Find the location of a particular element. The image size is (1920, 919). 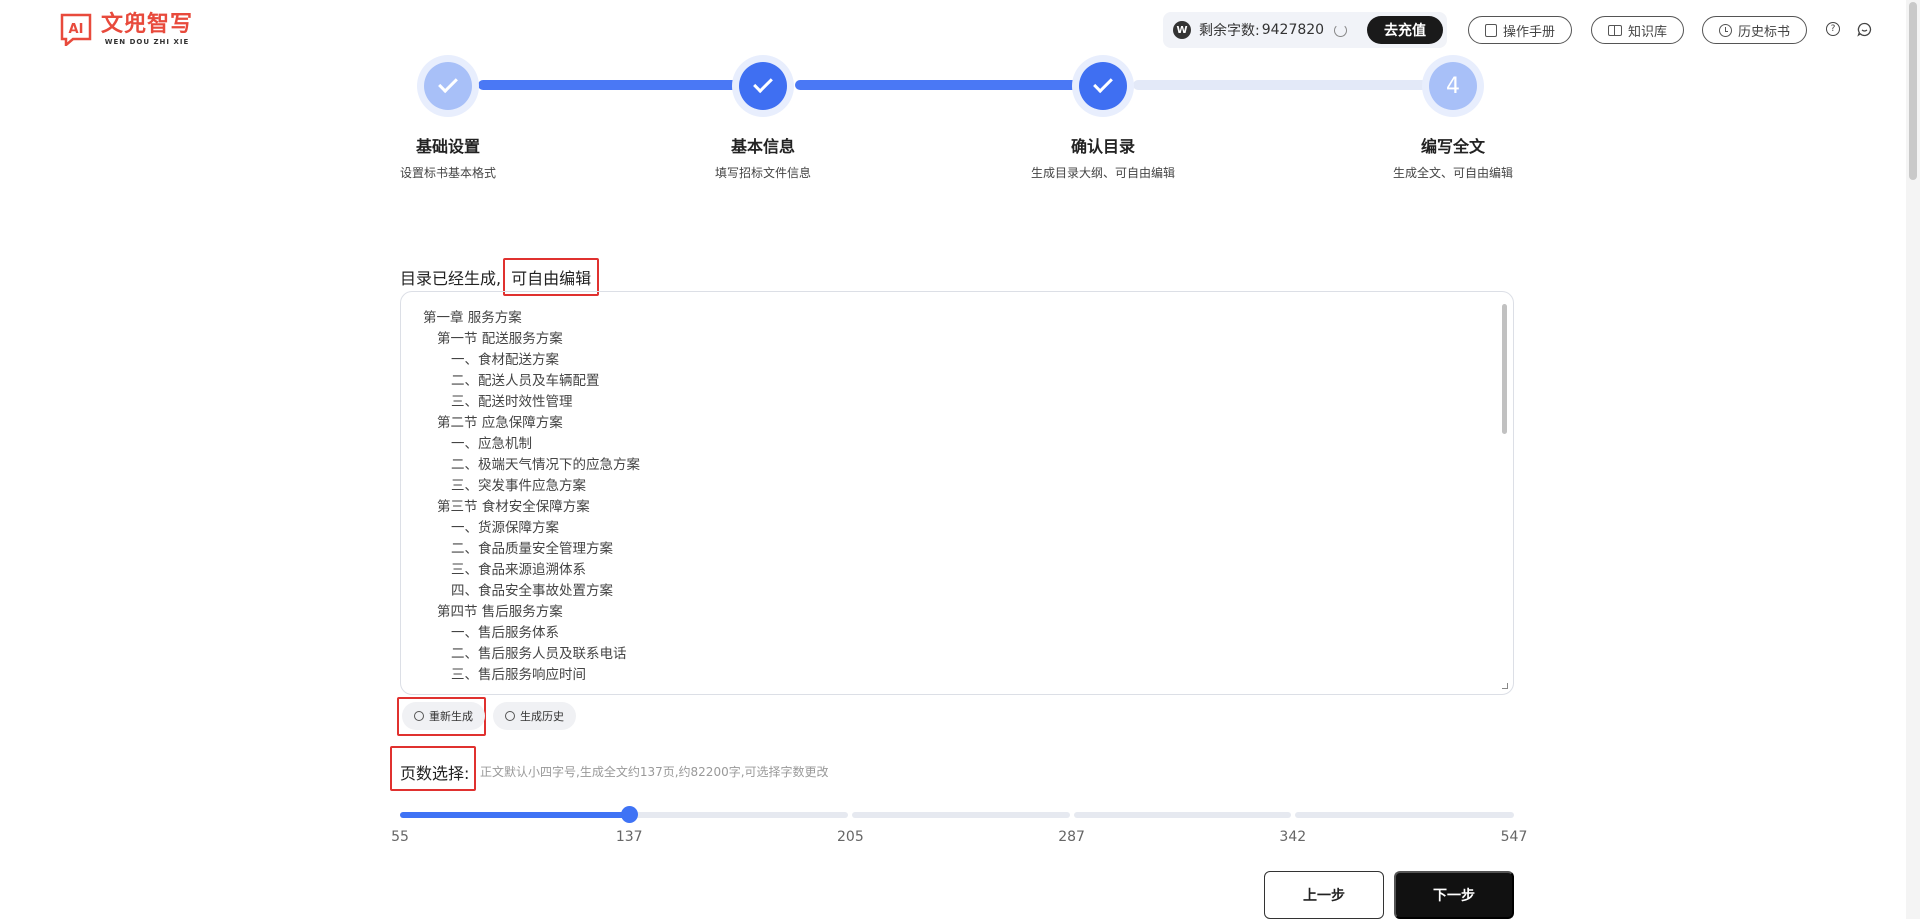

regenerate-label: 重新生成 is located at coordinates (451, 716).